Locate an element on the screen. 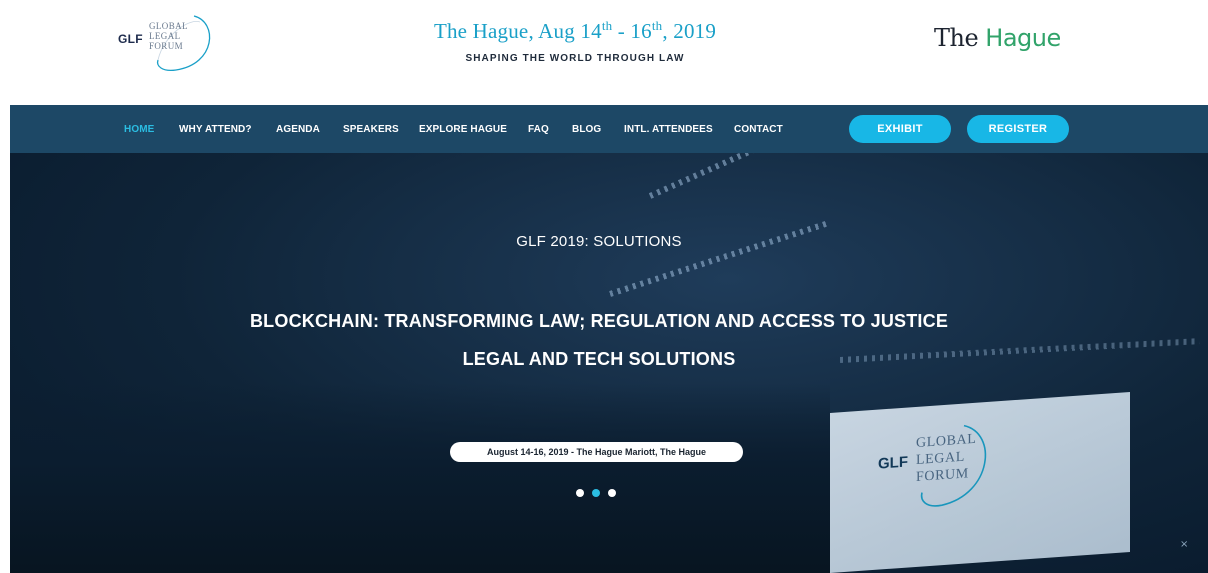  nav-item-why-attend: WHY ATTEND? is located at coordinates (215, 129).